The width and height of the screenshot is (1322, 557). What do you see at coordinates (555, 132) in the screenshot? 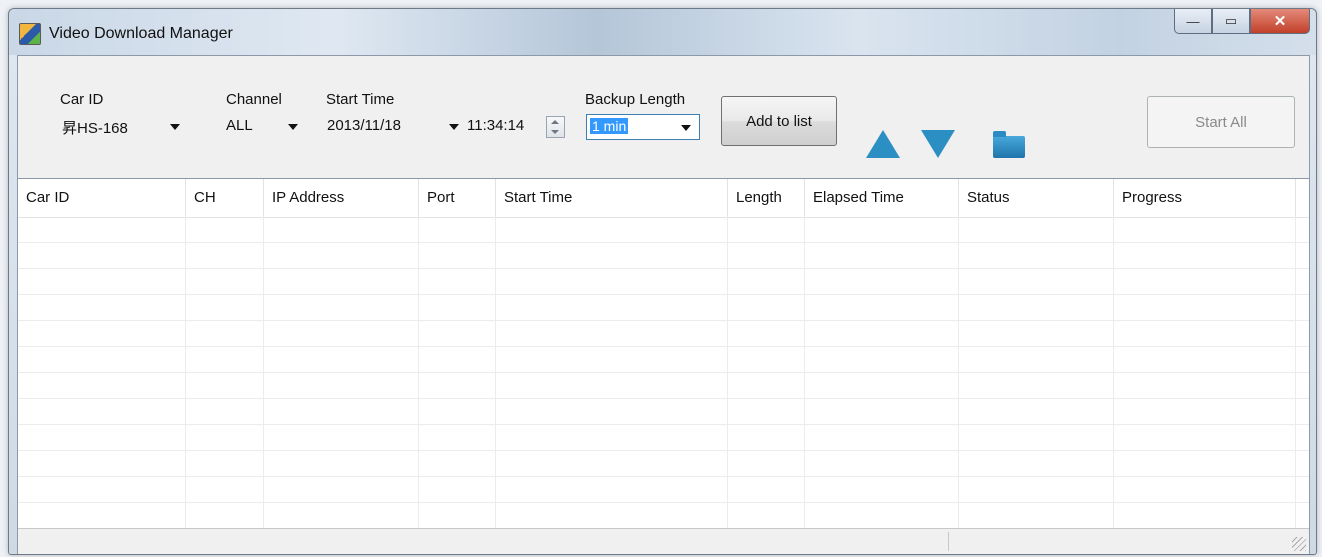
I see `spinner-down-icon` at bounding box center [555, 132].